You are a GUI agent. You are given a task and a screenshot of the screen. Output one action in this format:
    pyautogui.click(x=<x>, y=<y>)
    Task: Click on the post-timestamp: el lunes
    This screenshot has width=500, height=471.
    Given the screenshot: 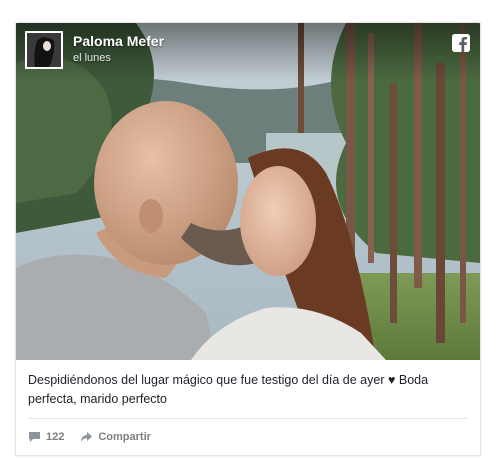 What is the action you would take?
    pyautogui.click(x=92, y=58)
    